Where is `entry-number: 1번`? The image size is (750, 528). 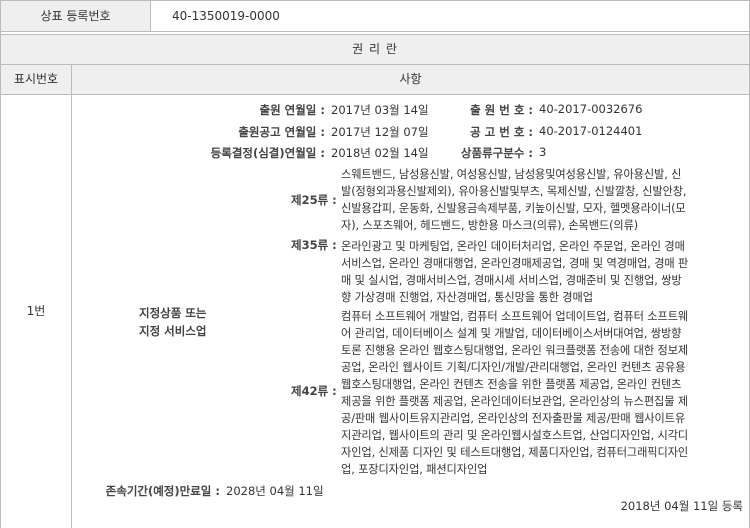
entry-number: 1번 is located at coordinates (36, 311).